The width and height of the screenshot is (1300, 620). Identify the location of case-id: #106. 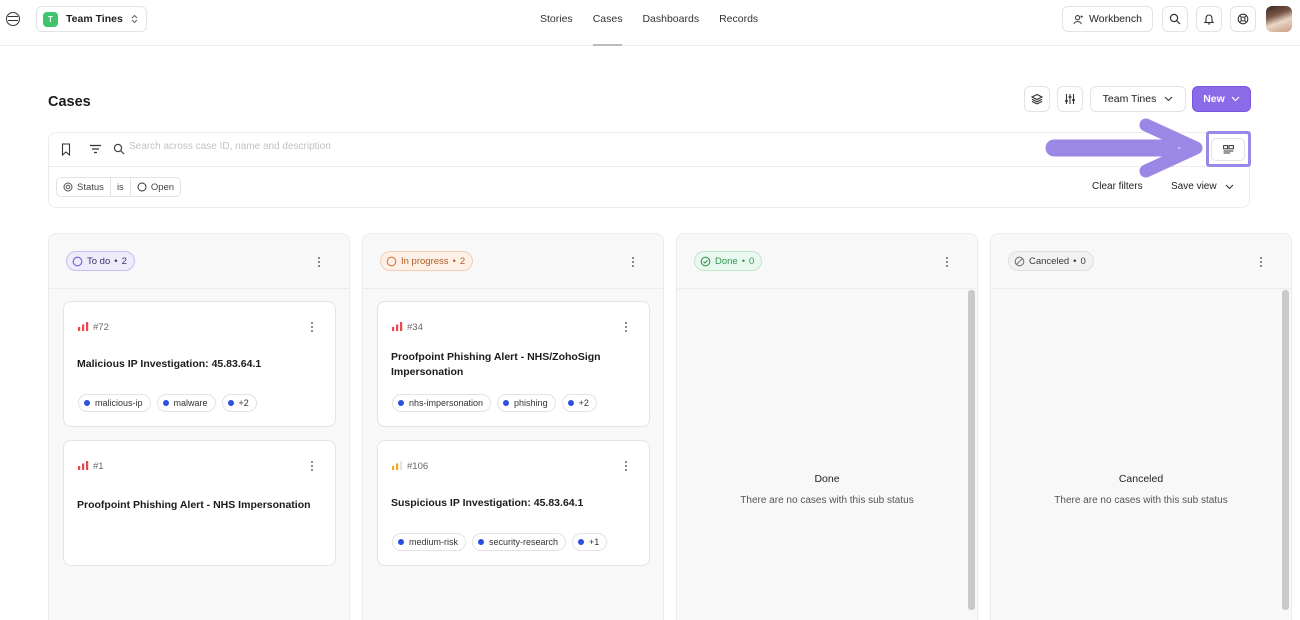
(418, 466).